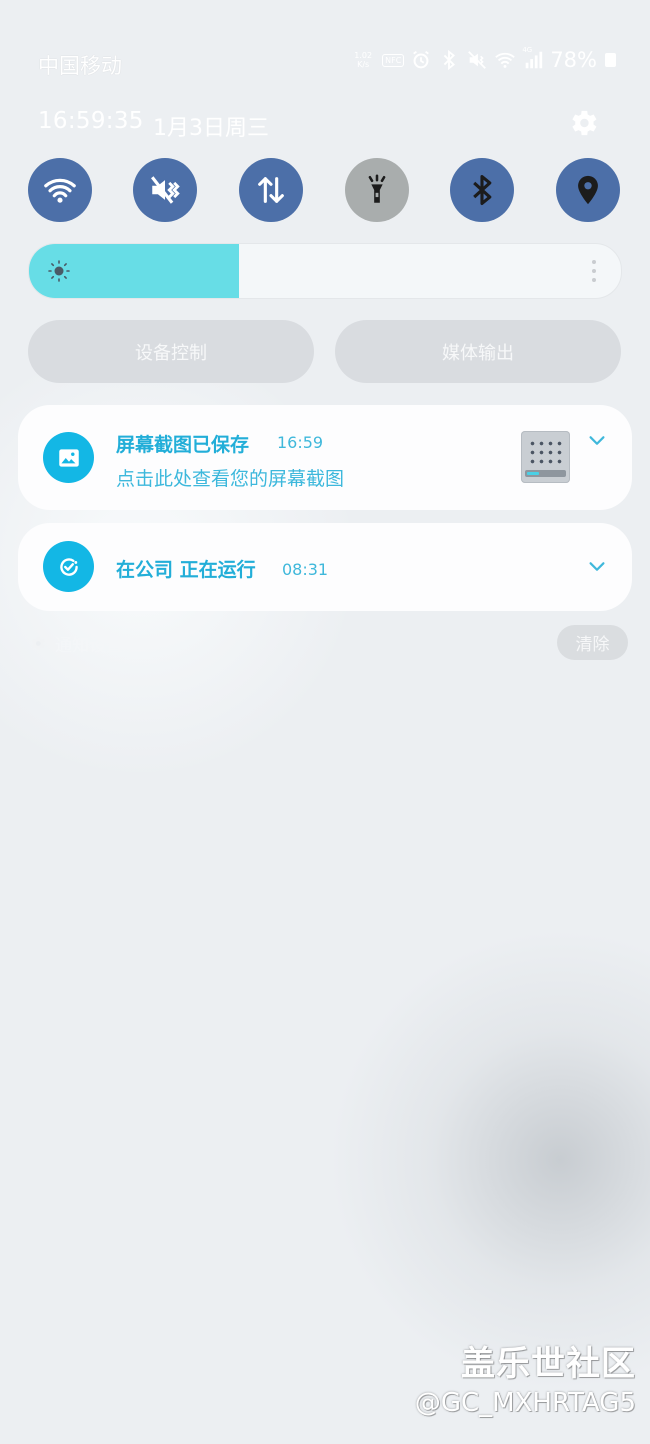  I want to click on data-arrows-icon, so click(271, 190).